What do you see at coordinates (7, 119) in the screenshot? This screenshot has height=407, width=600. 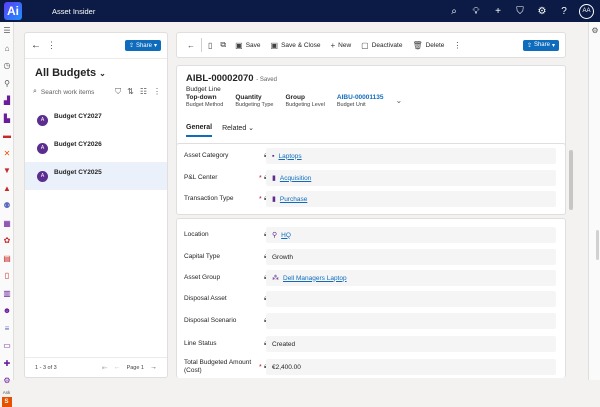 I see `nav-budget-icon: ▙` at bounding box center [7, 119].